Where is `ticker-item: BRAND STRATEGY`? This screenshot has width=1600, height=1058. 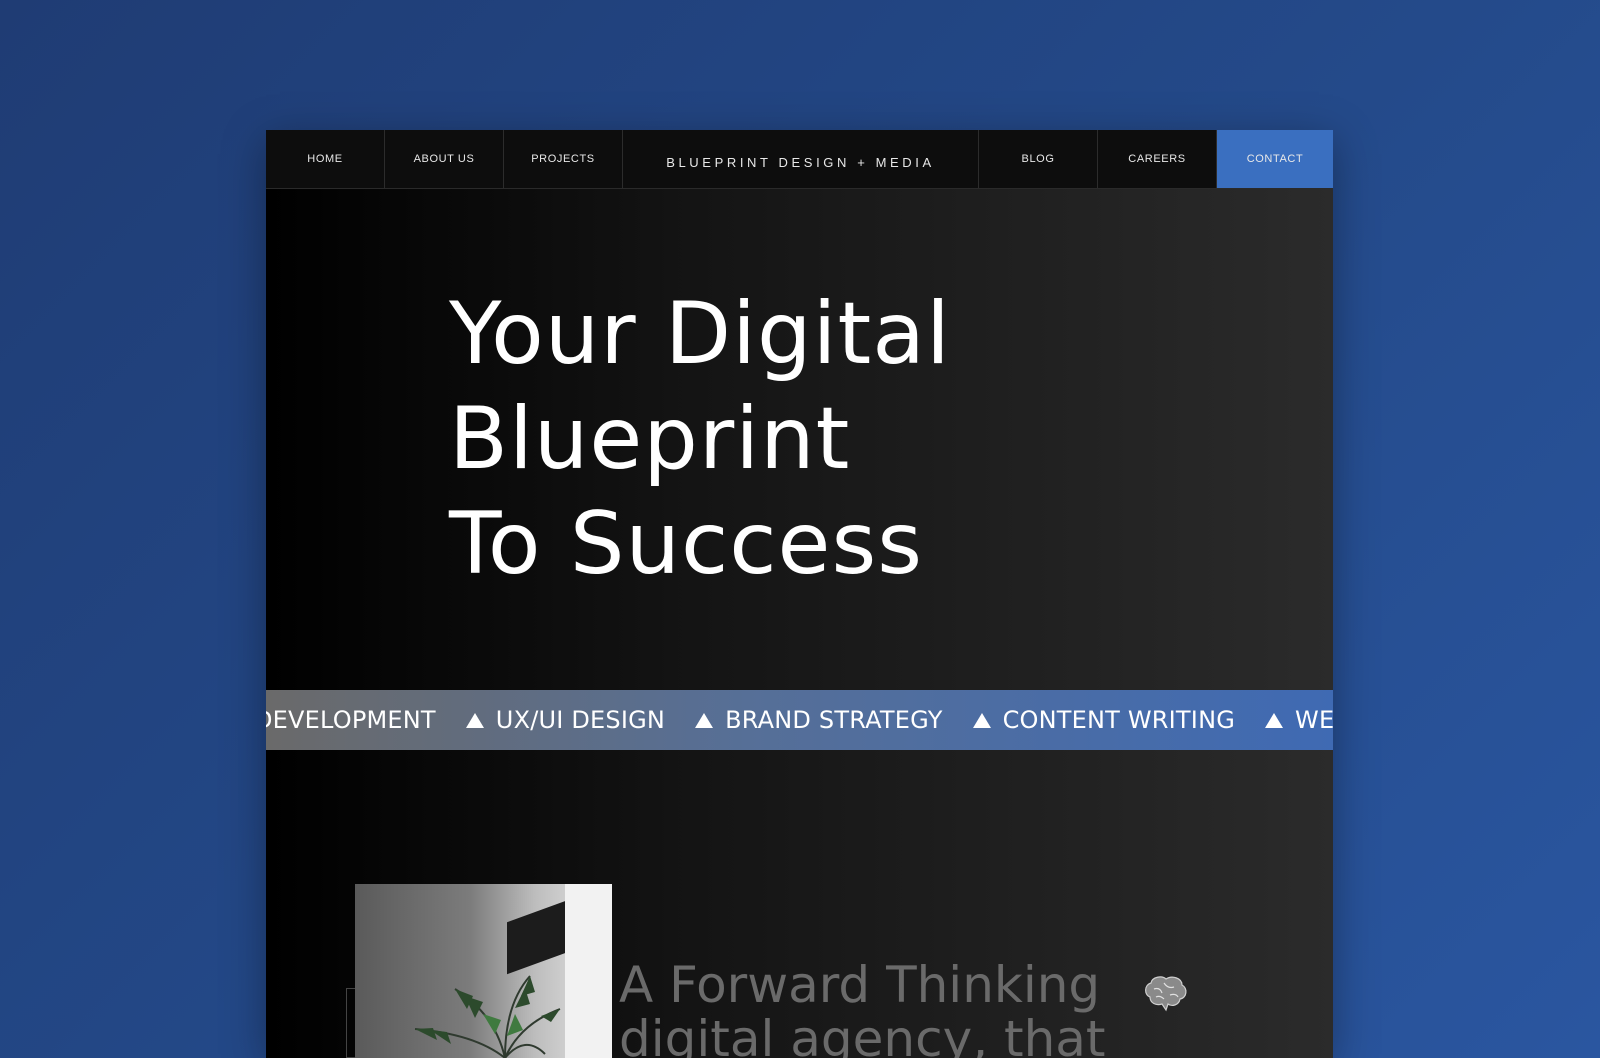 ticker-item: BRAND STRATEGY is located at coordinates (819, 720).